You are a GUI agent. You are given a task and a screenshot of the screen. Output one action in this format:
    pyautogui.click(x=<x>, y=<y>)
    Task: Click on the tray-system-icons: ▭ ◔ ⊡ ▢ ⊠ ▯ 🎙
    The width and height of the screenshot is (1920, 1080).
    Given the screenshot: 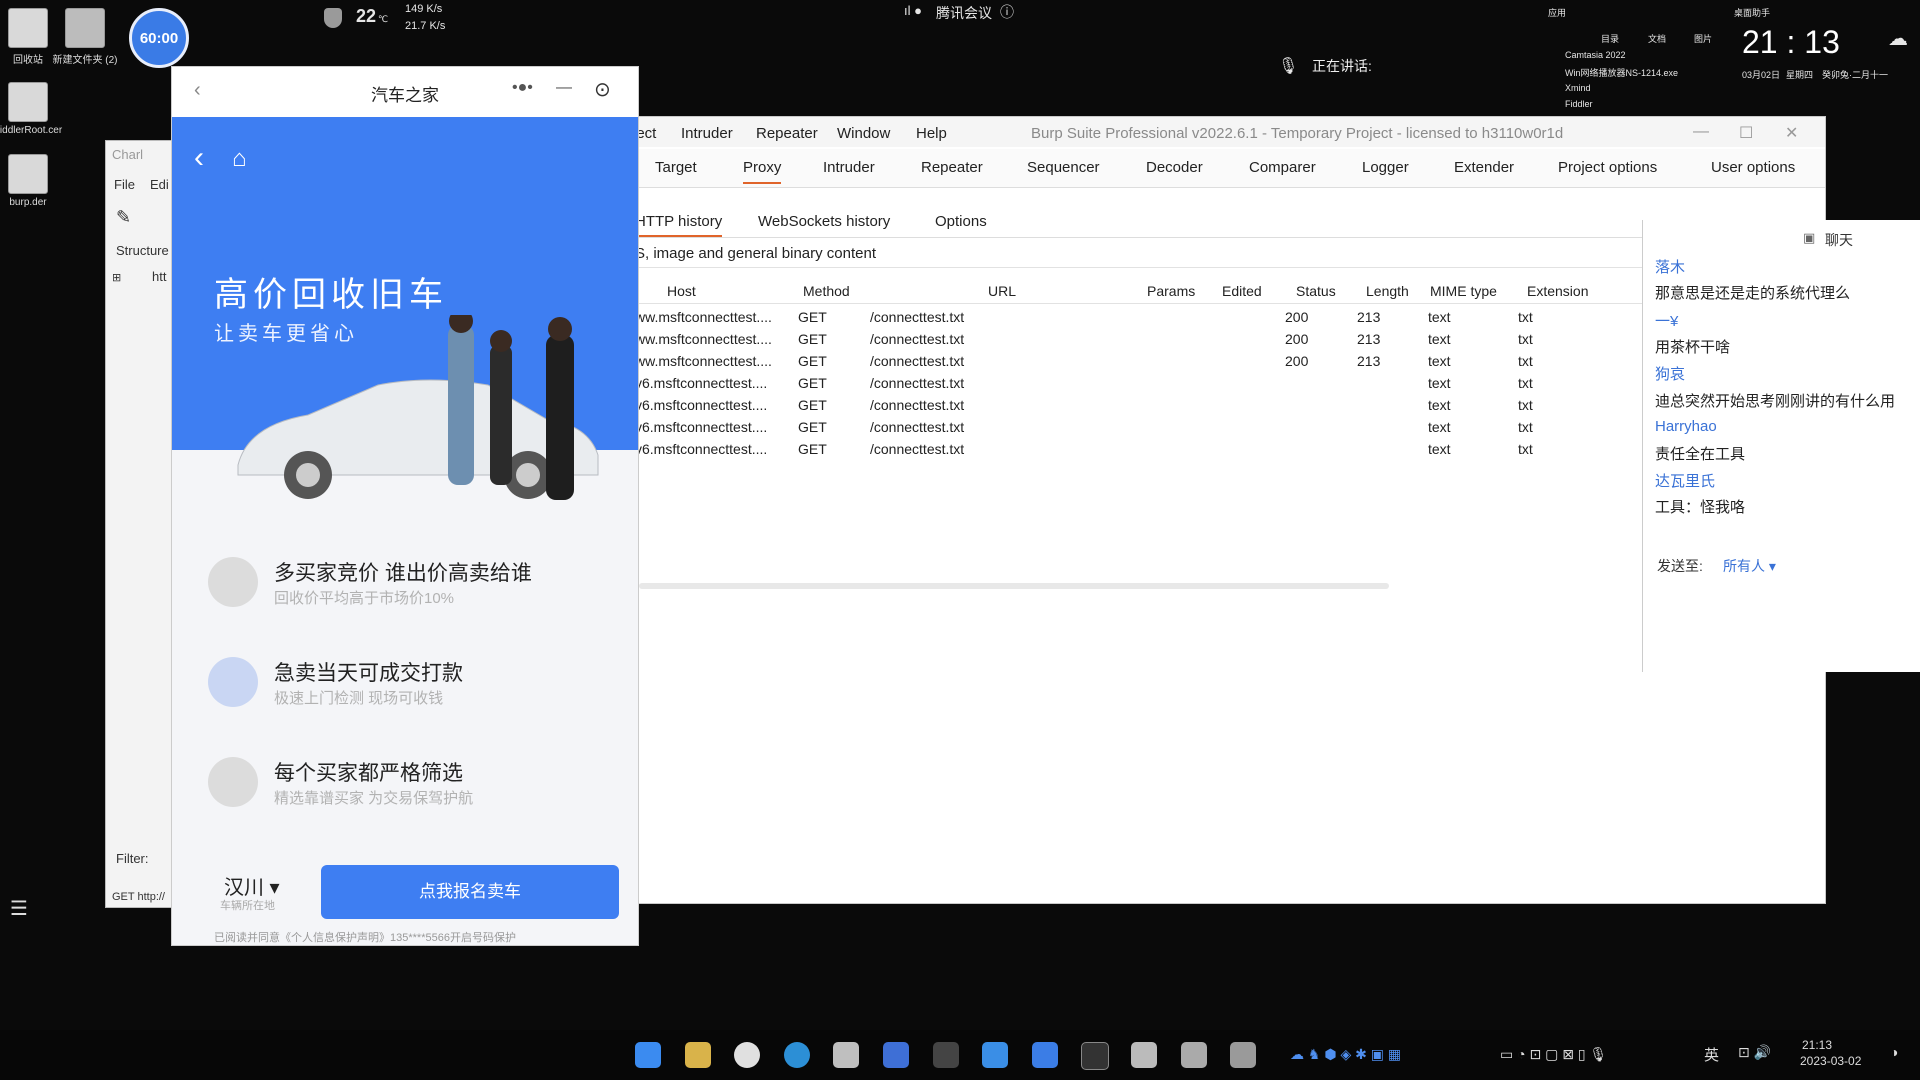 What is the action you would take?
    pyautogui.click(x=1553, y=1054)
    